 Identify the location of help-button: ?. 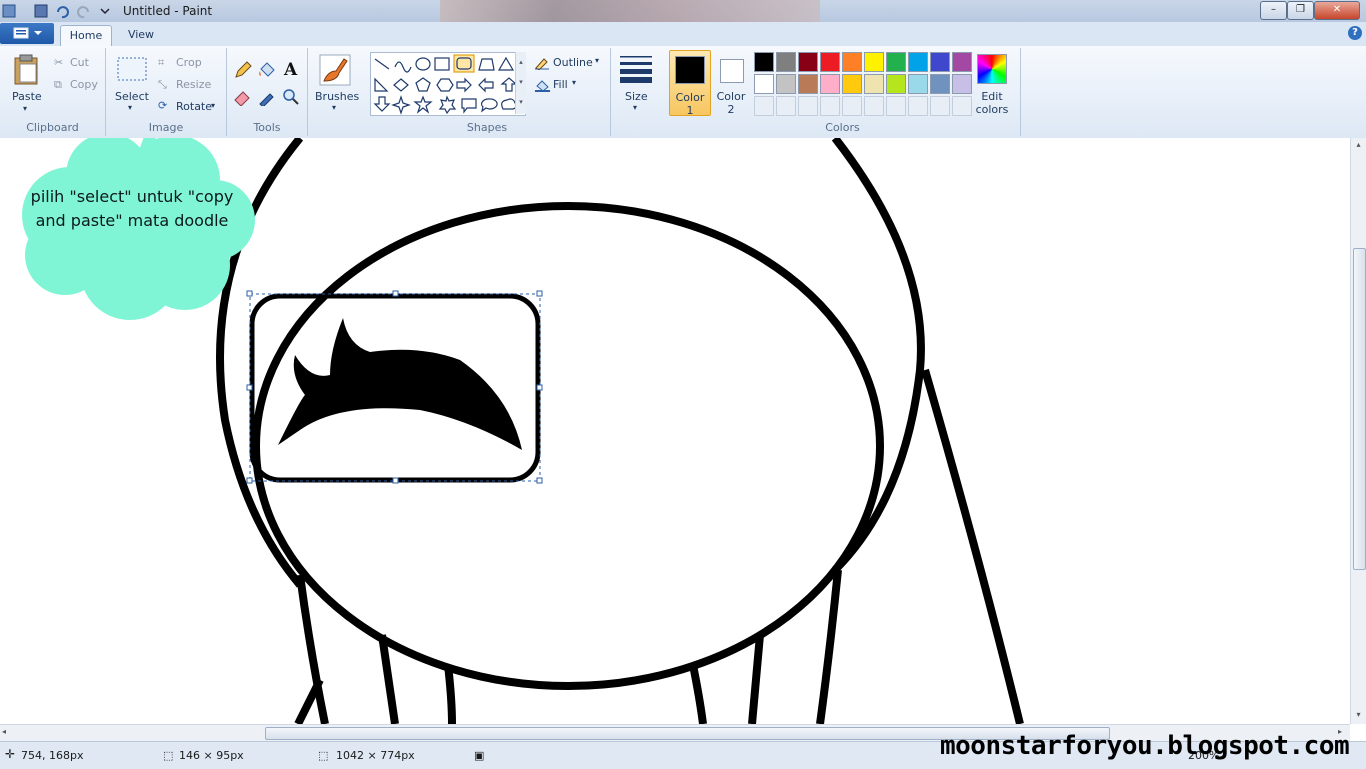
(1355, 33).